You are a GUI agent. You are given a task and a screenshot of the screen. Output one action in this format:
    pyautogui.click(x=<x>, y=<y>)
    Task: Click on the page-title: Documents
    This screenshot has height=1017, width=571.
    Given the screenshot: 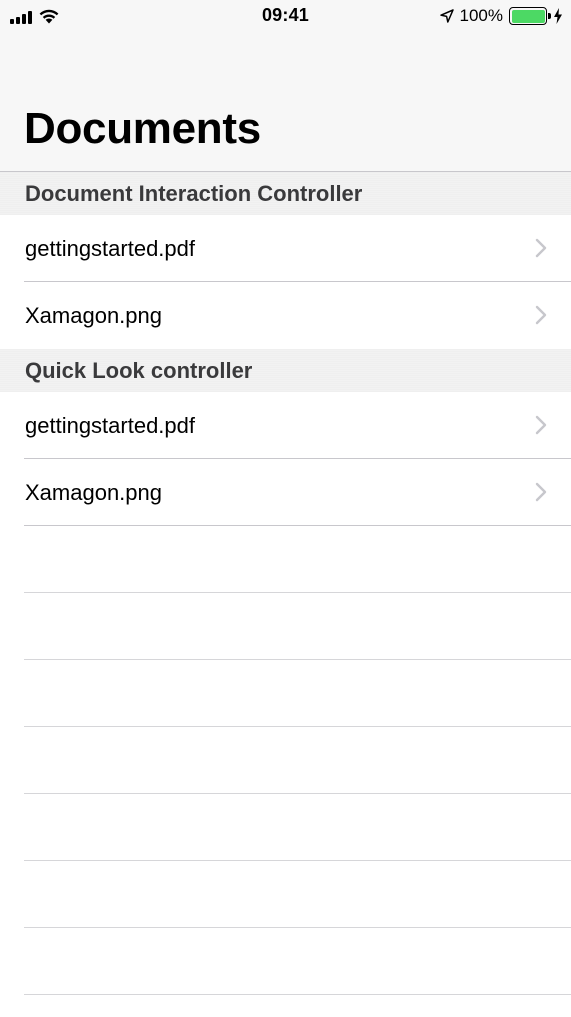 What is the action you would take?
    pyautogui.click(x=142, y=128)
    